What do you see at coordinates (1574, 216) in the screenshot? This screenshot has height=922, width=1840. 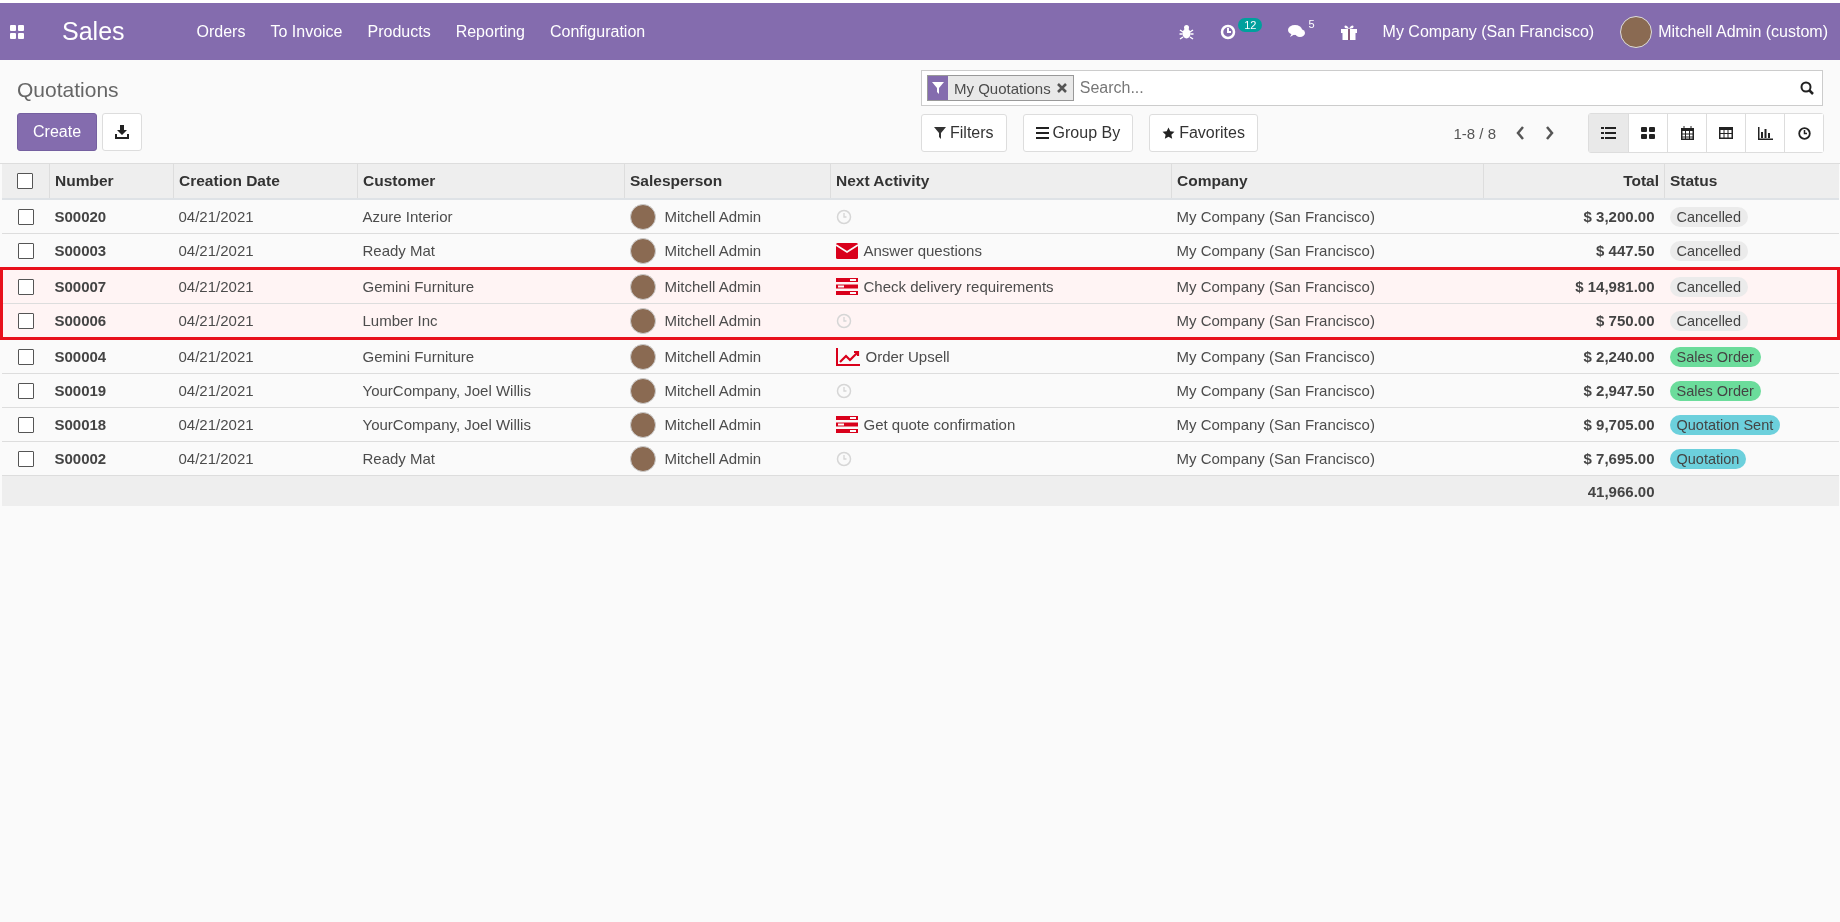 I see `total-amount: $ 3,200.00` at bounding box center [1574, 216].